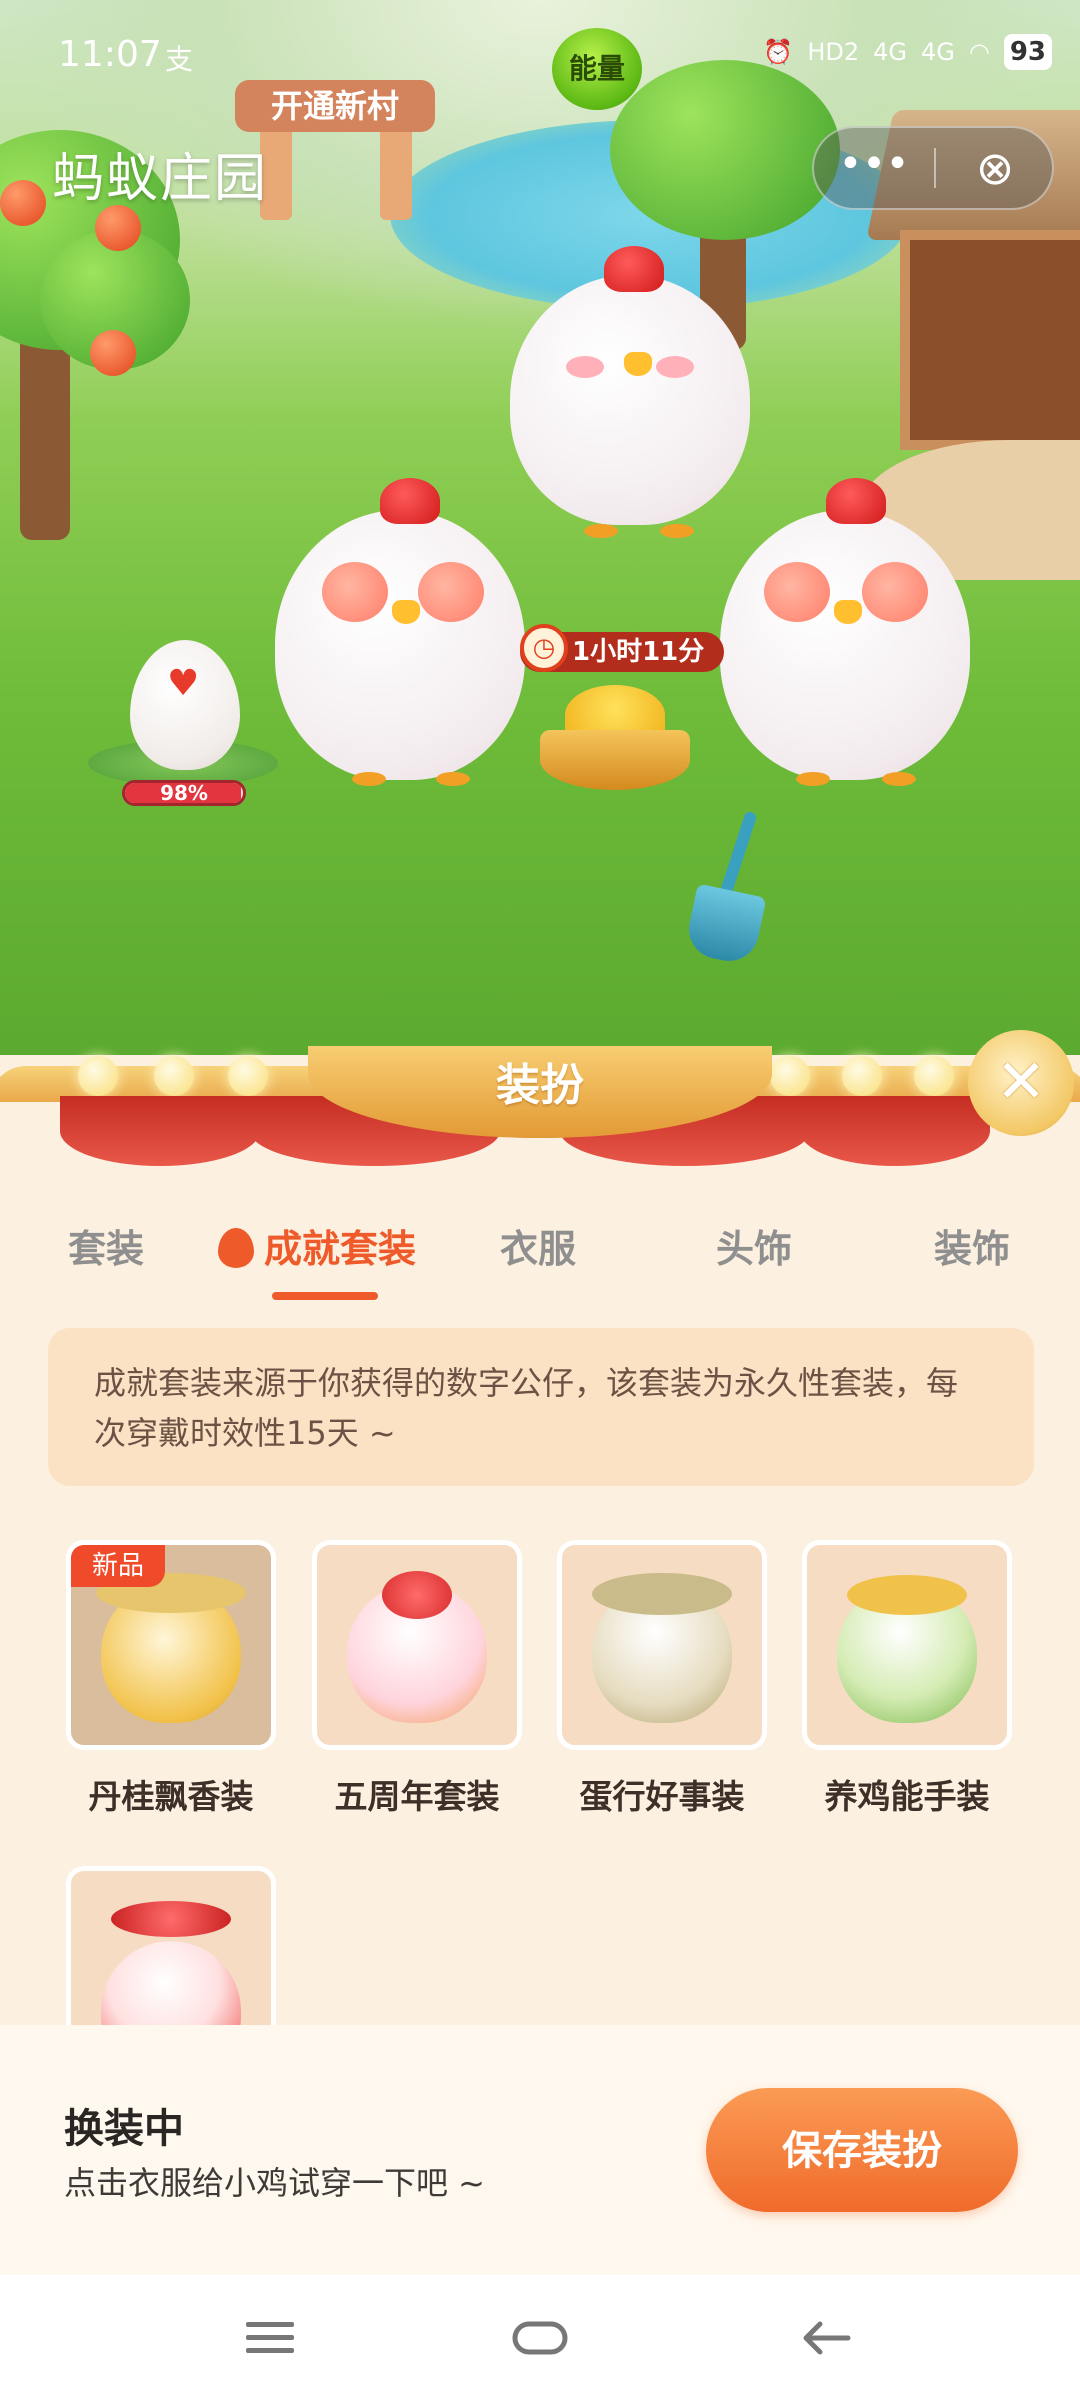 This screenshot has height=2400, width=1080. What do you see at coordinates (340, 1249) in the screenshot?
I see `tab-achievement-suits-label: 成就套装` at bounding box center [340, 1249].